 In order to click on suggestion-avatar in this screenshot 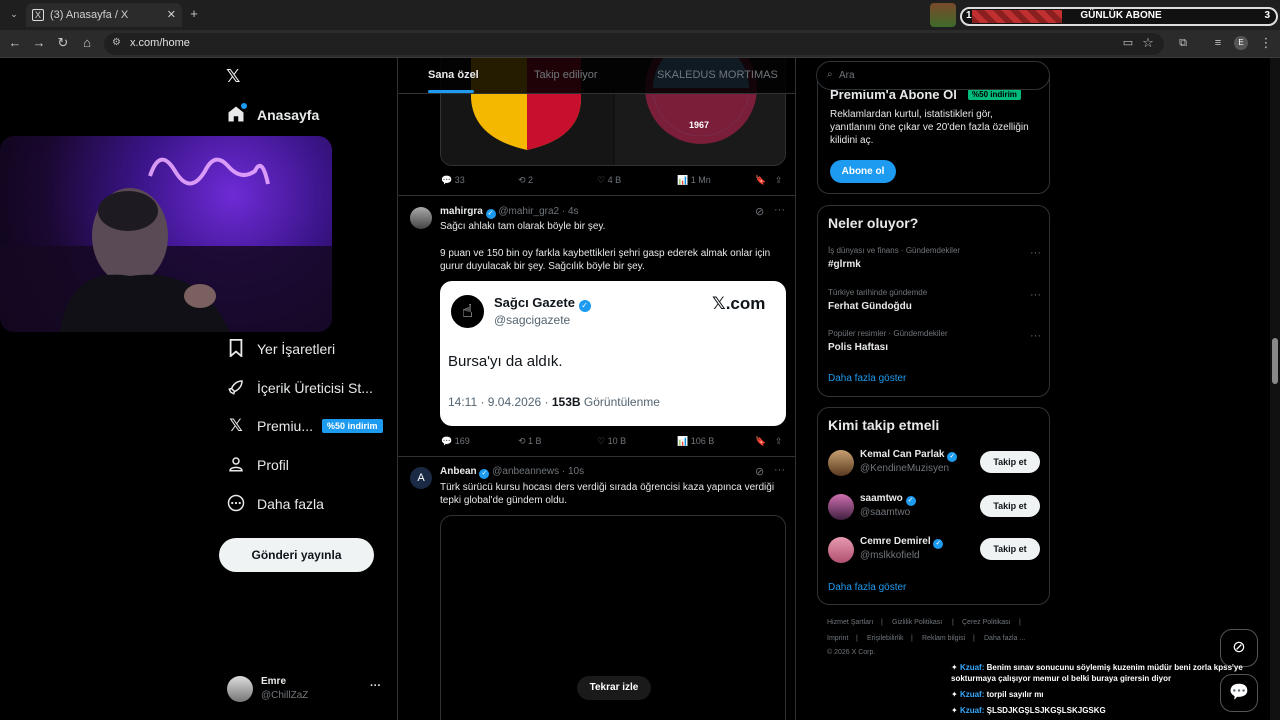, I will do `click(841, 463)`.